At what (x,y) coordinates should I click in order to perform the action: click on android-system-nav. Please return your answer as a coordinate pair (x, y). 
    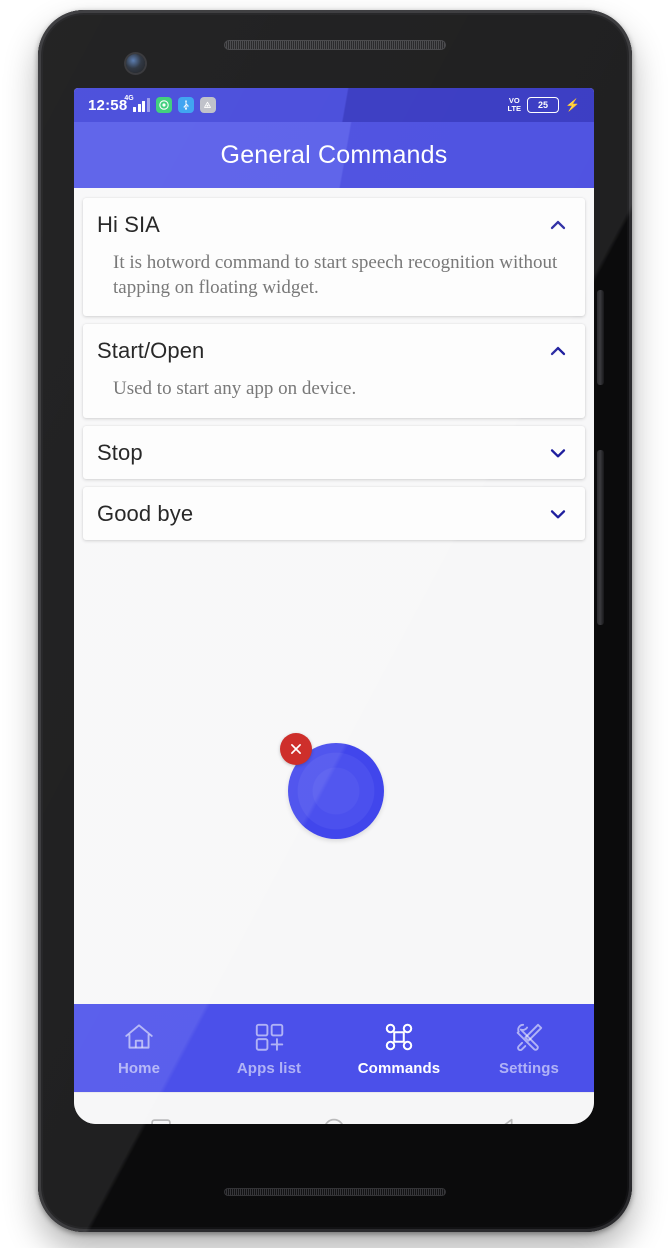
    Looking at the image, I should click on (334, 1108).